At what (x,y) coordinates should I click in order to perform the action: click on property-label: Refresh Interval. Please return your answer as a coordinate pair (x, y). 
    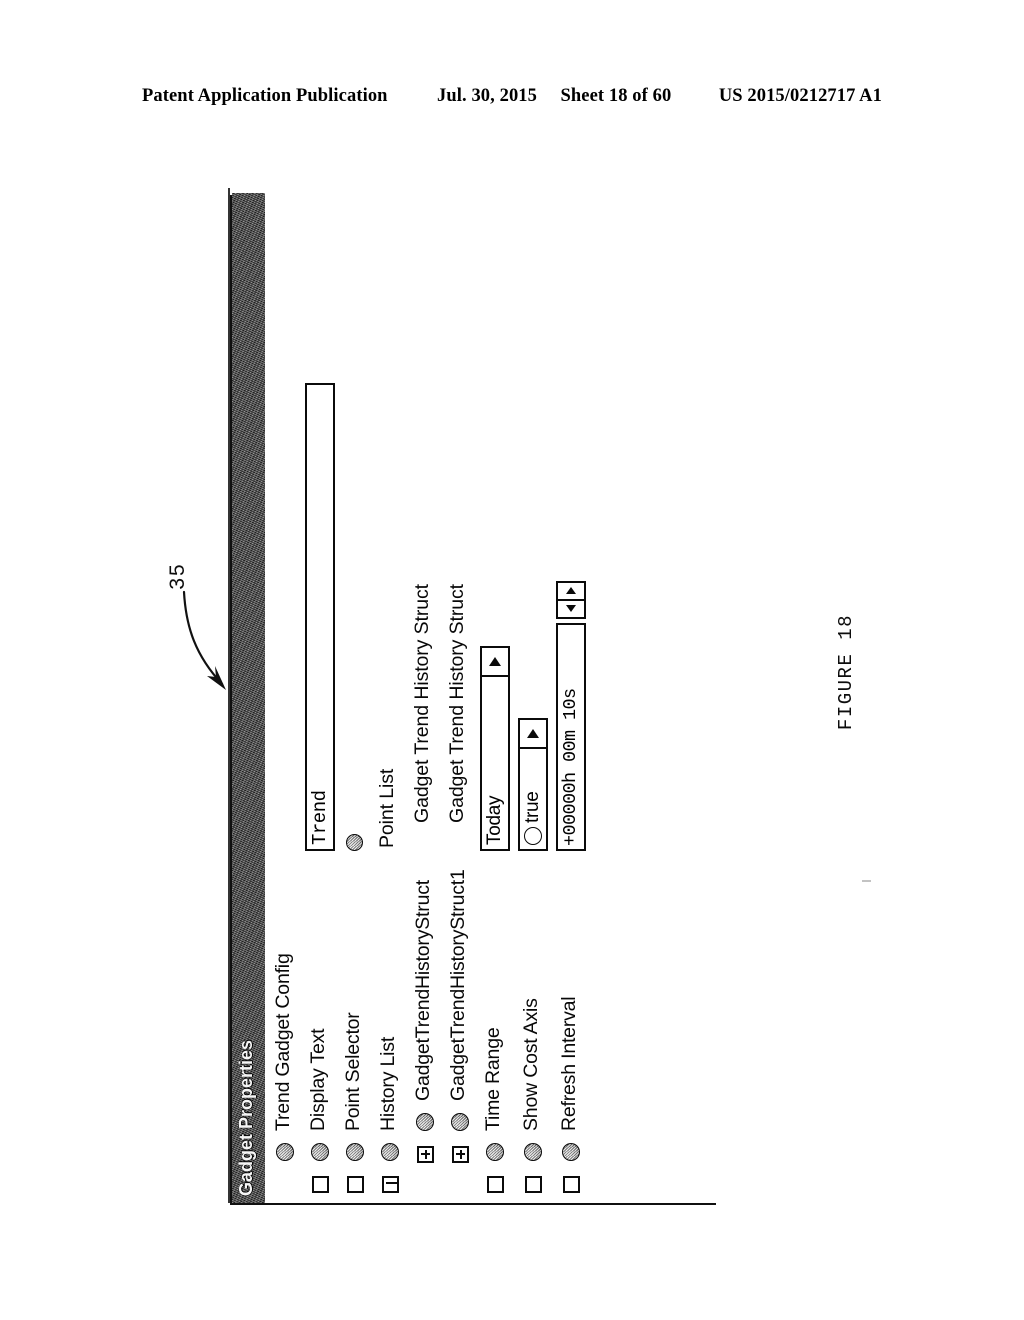
    Looking at the image, I should click on (569, 1063).